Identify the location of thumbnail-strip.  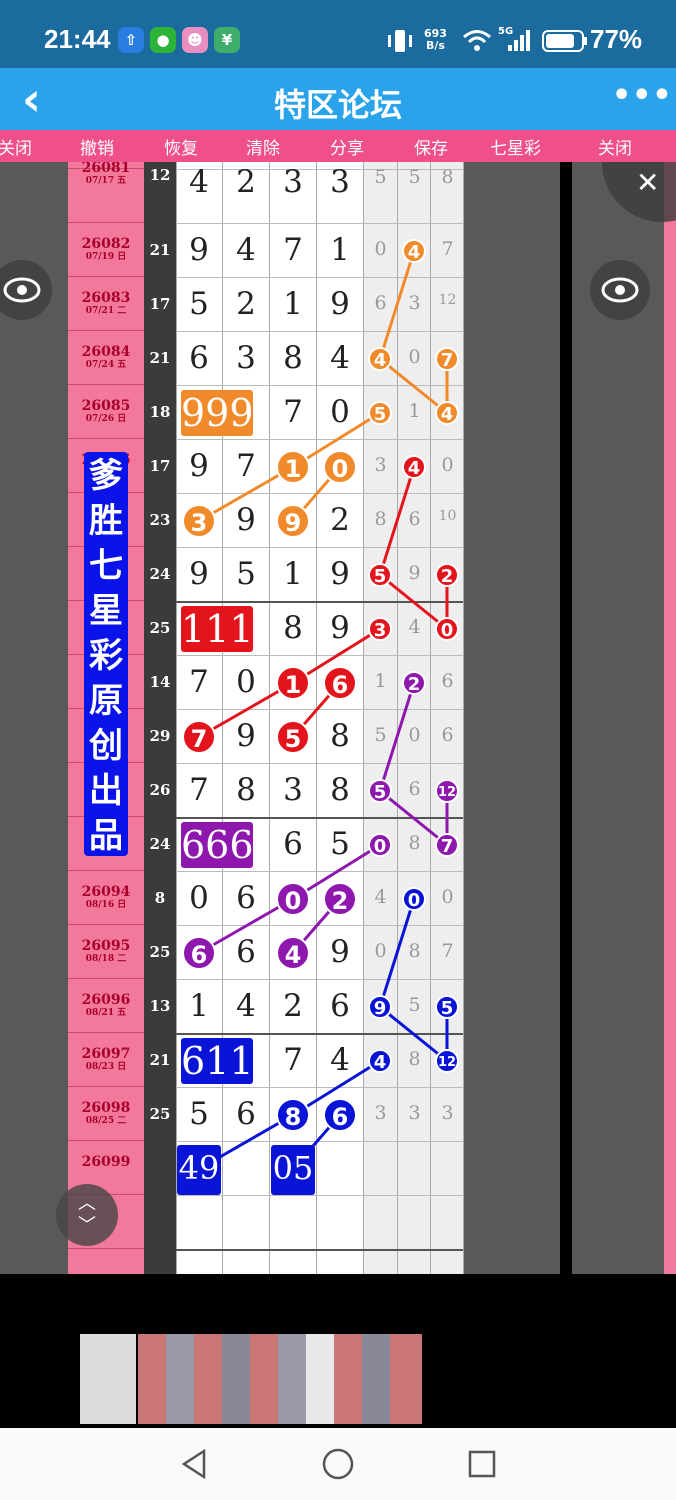
(338, 1351).